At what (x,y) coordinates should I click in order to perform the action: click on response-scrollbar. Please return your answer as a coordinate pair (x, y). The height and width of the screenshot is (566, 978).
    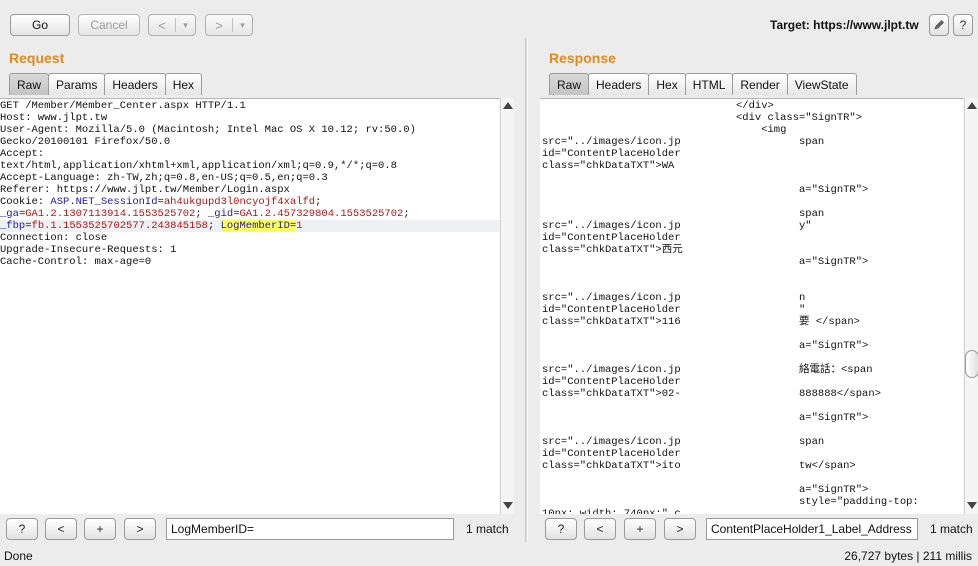
    Looking at the image, I should click on (971, 306).